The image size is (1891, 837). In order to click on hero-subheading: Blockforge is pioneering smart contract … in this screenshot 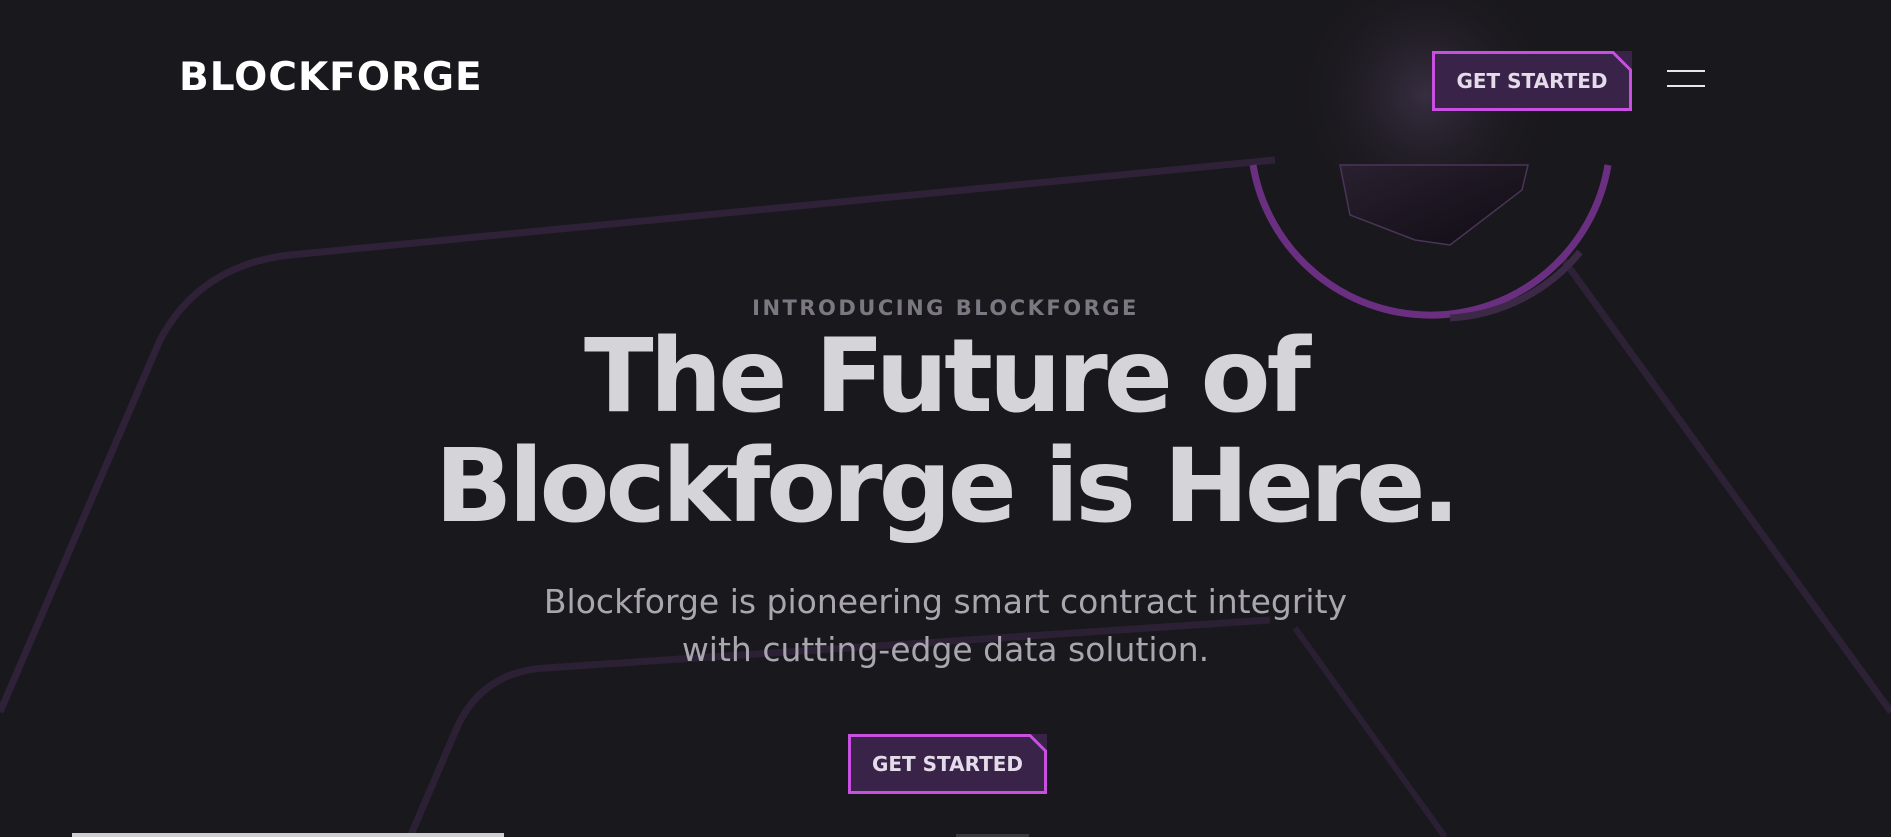, I will do `click(945, 626)`.